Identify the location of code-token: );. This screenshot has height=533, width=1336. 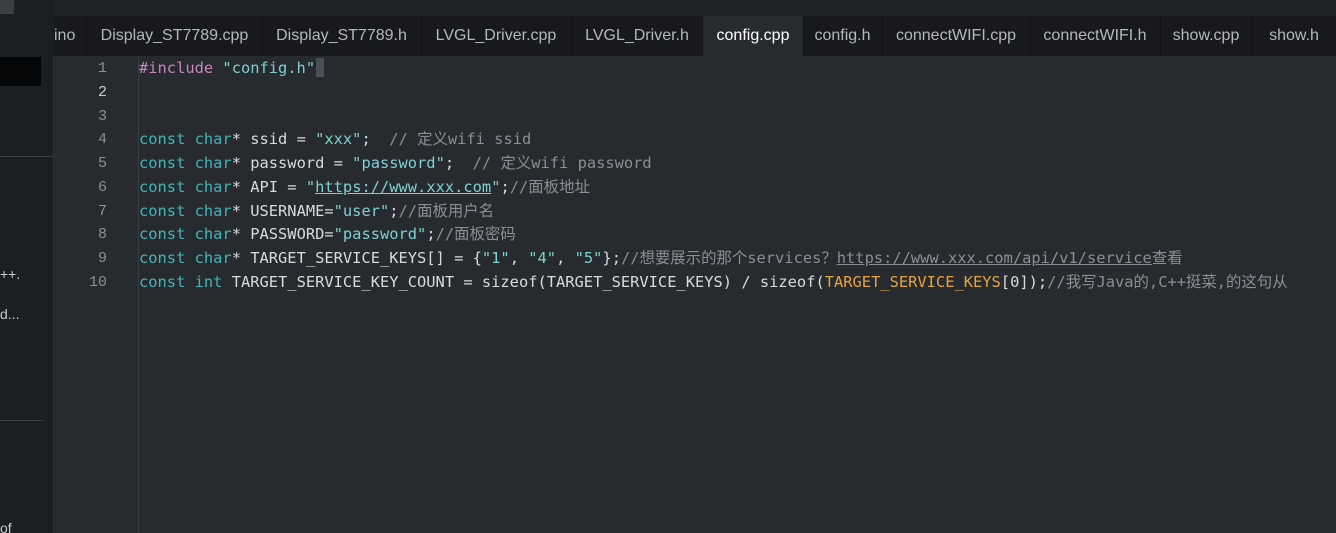
(1038, 282).